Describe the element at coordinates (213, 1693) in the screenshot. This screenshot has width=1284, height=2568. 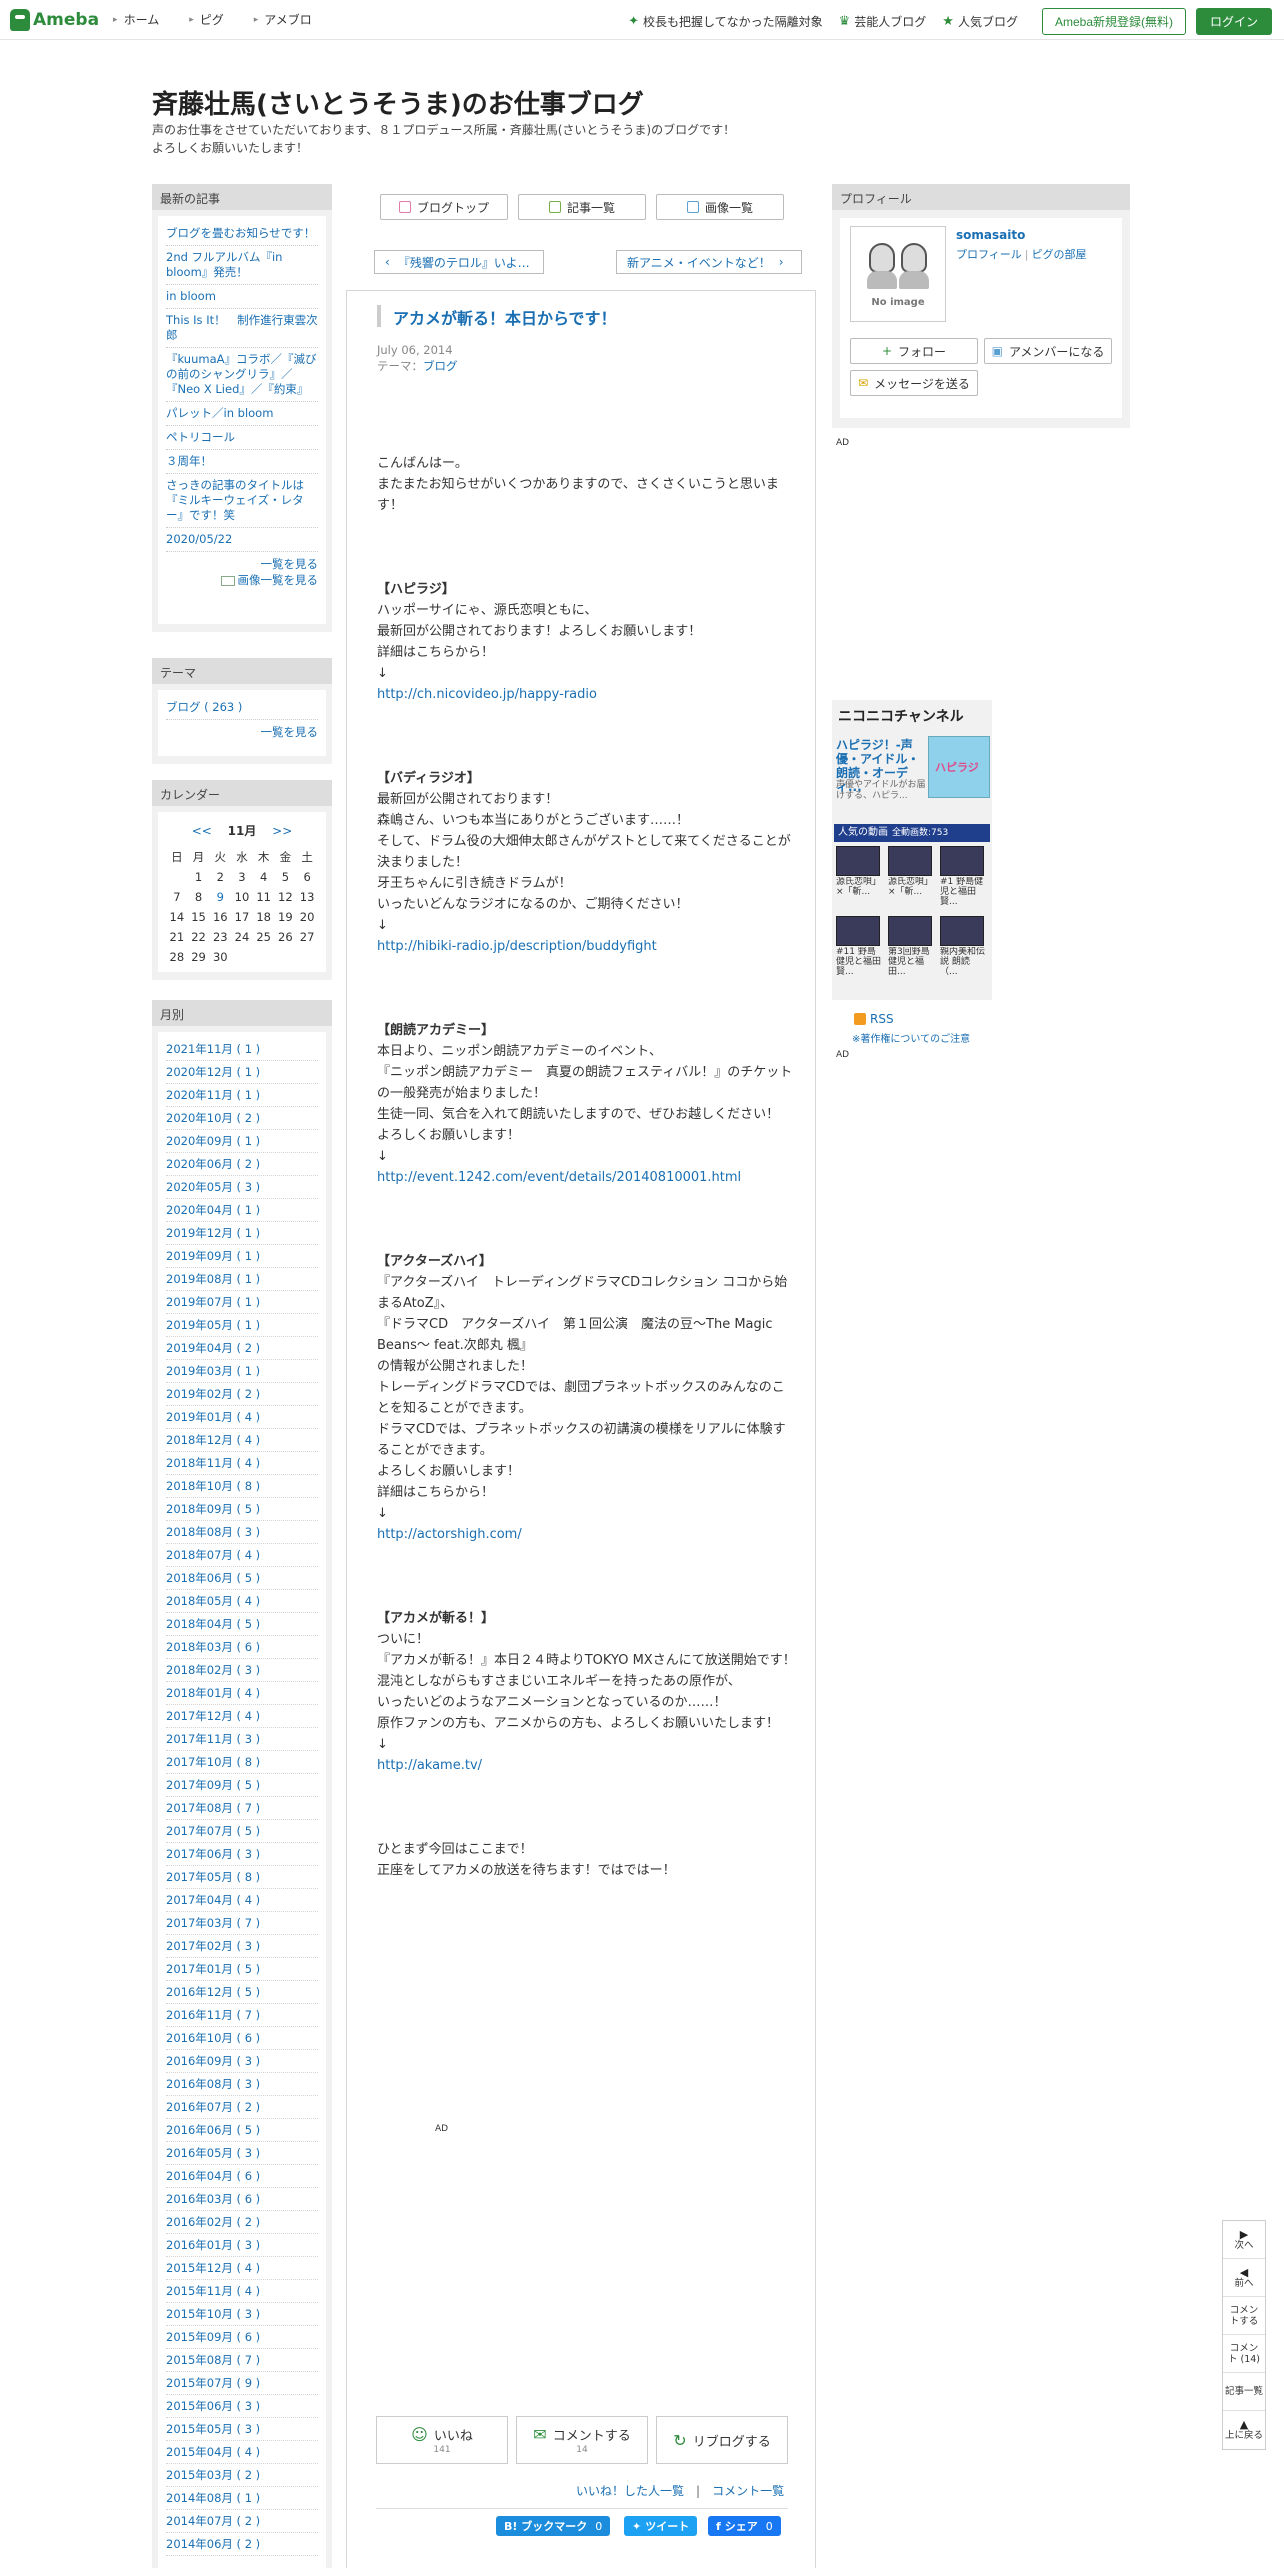
I see `monthly-archive-link: 2018年01月 ( 4 )` at that location.